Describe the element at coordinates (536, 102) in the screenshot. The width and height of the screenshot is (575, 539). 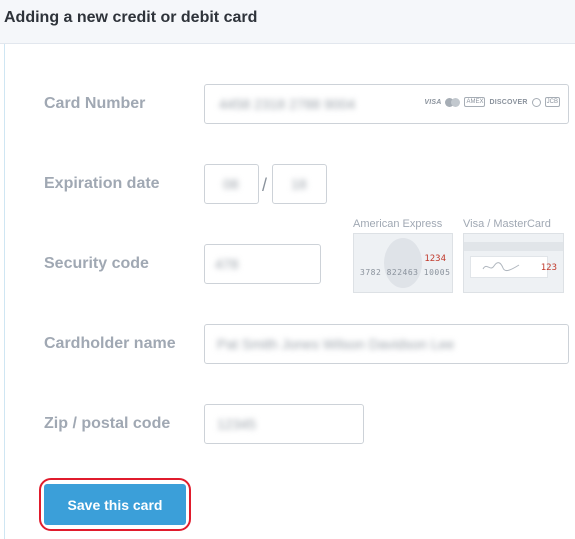
I see `diners-logo-icon` at that location.